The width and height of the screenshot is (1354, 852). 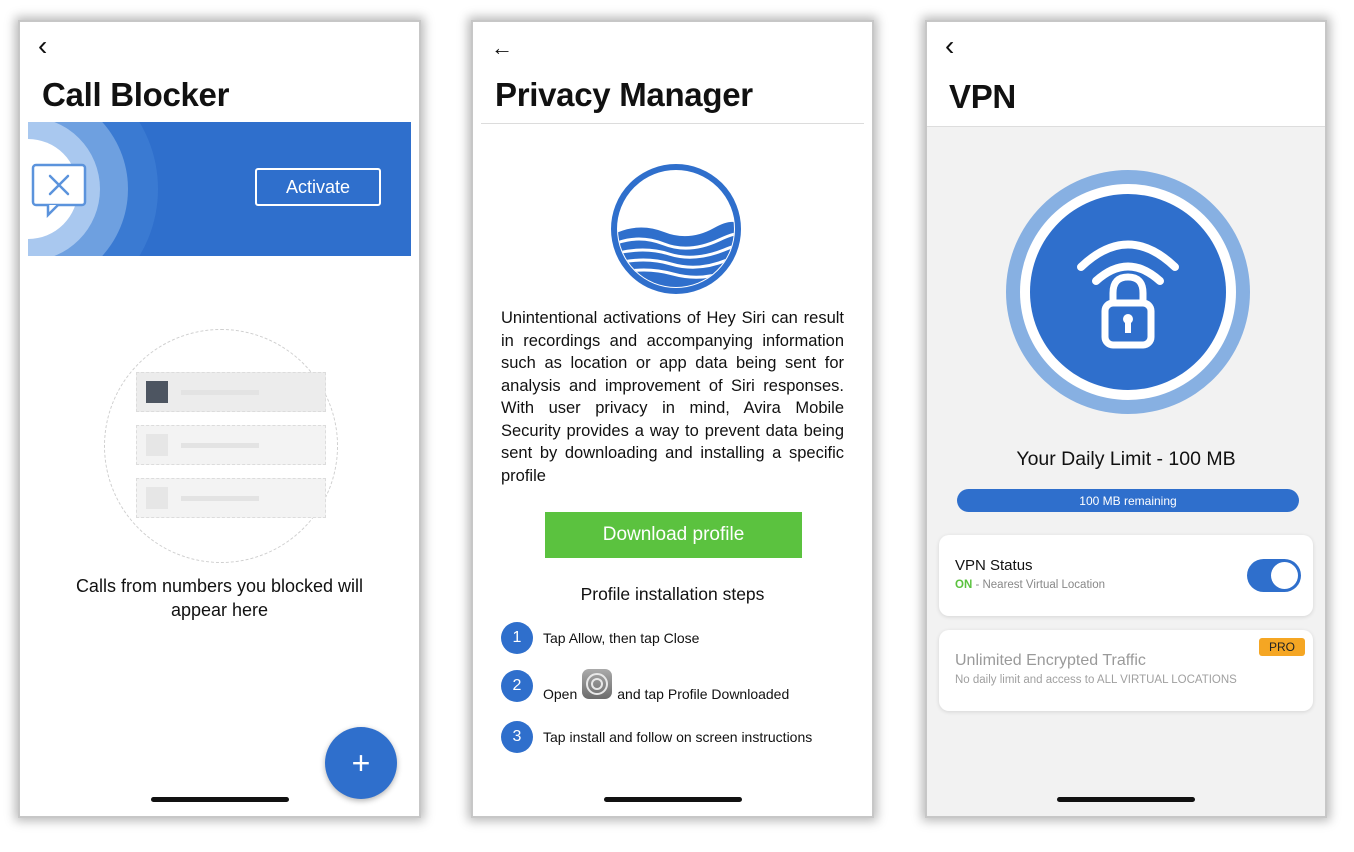 I want to click on steps-title: Profile installation steps, so click(x=672, y=594).